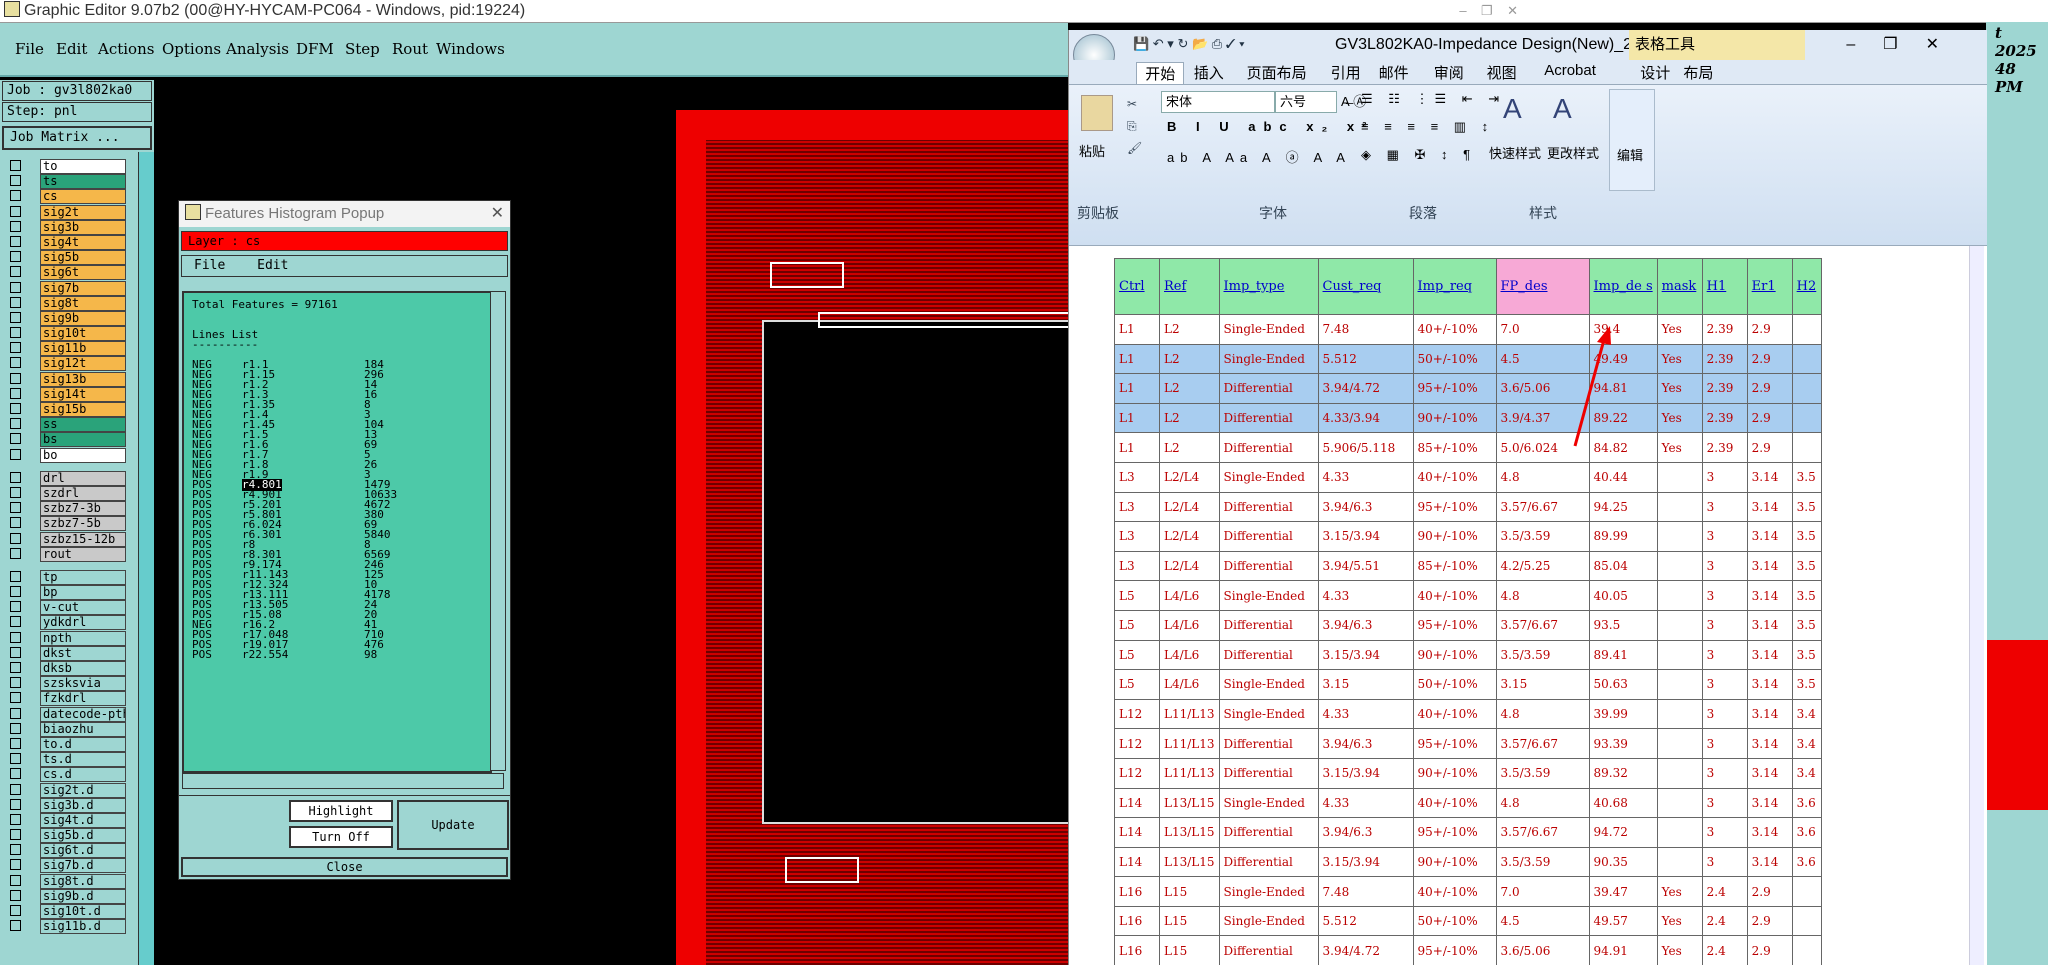  Describe the element at coordinates (77, 698) in the screenshot. I see `layer-row-fzkdrl: fzkdrl` at that location.